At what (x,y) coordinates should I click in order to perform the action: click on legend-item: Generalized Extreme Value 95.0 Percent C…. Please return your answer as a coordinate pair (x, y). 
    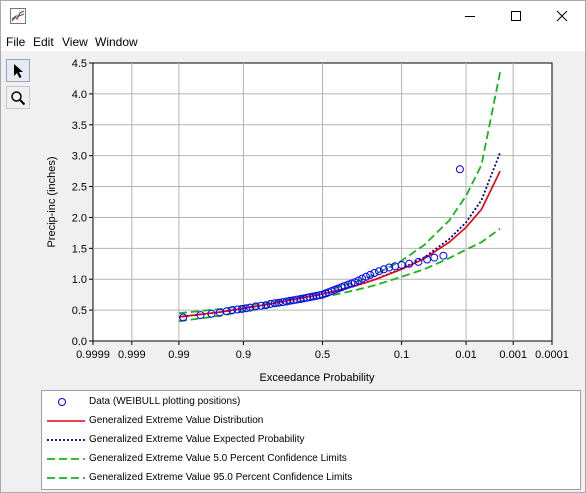
    Looking at the image, I should click on (312, 478).